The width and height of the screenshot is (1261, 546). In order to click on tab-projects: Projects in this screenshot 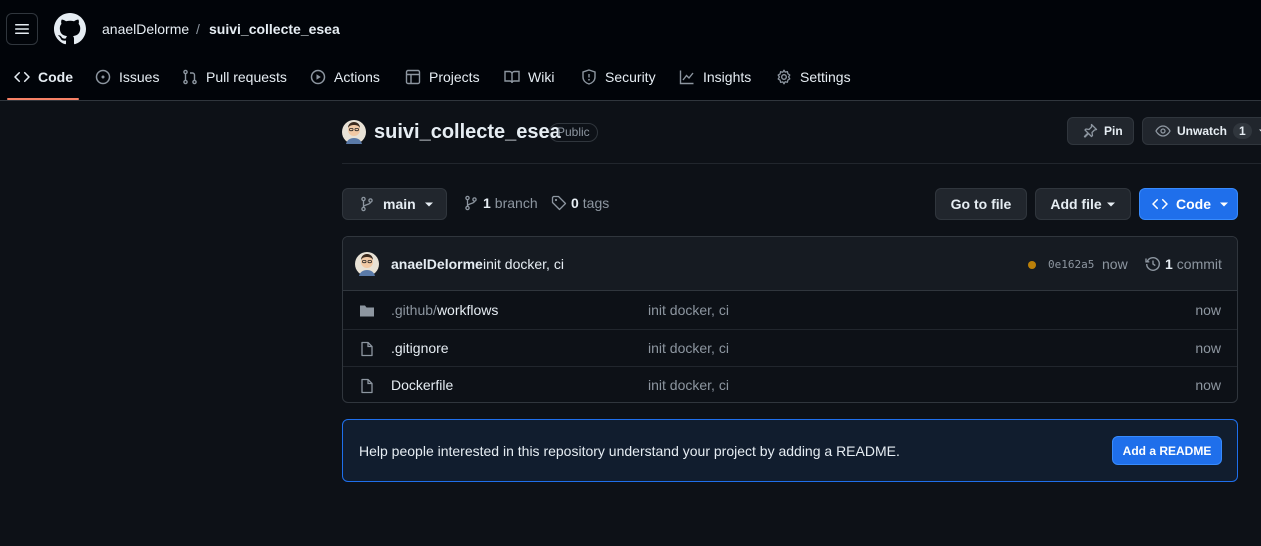, I will do `click(442, 77)`.